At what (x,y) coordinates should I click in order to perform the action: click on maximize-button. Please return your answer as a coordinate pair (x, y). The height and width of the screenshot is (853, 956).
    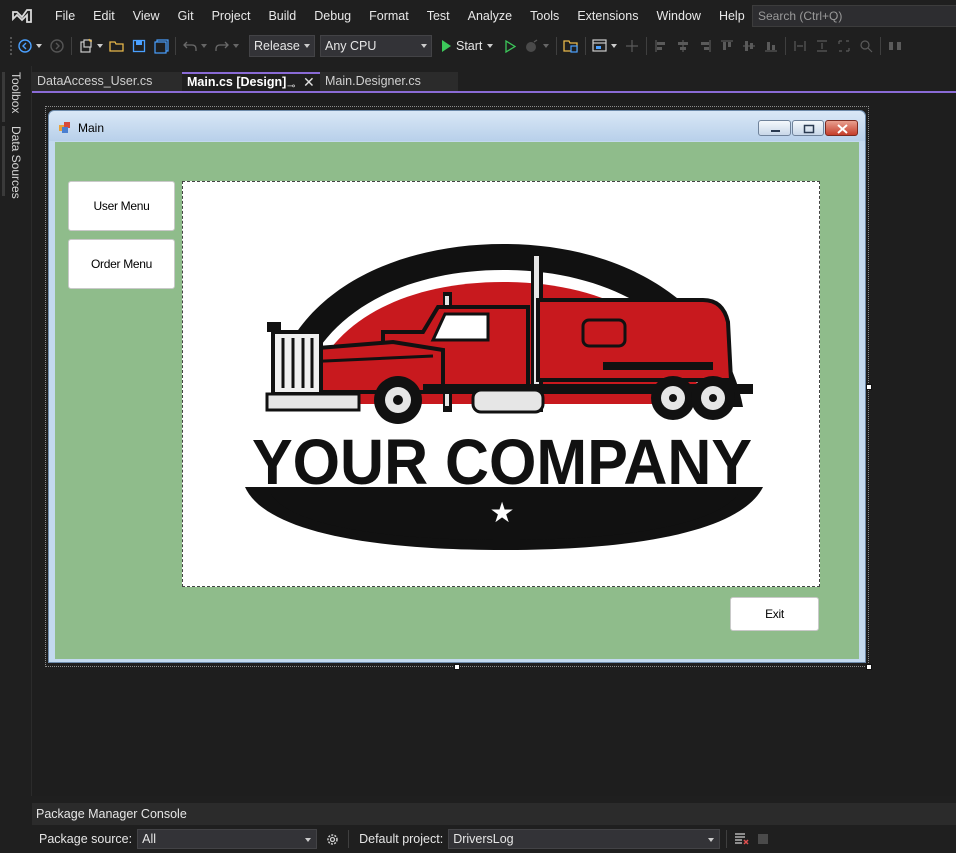
    Looking at the image, I should click on (808, 128).